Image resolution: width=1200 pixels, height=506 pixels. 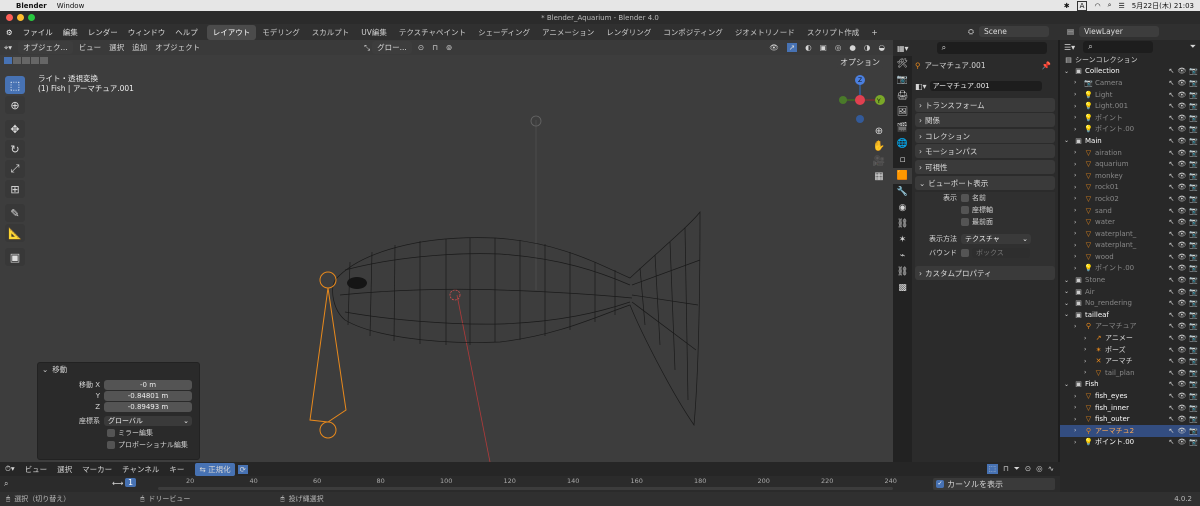 I want to click on outliner-row: ⌄ ▣ Collection ↖ 👁 📷, so click(x=1130, y=72).